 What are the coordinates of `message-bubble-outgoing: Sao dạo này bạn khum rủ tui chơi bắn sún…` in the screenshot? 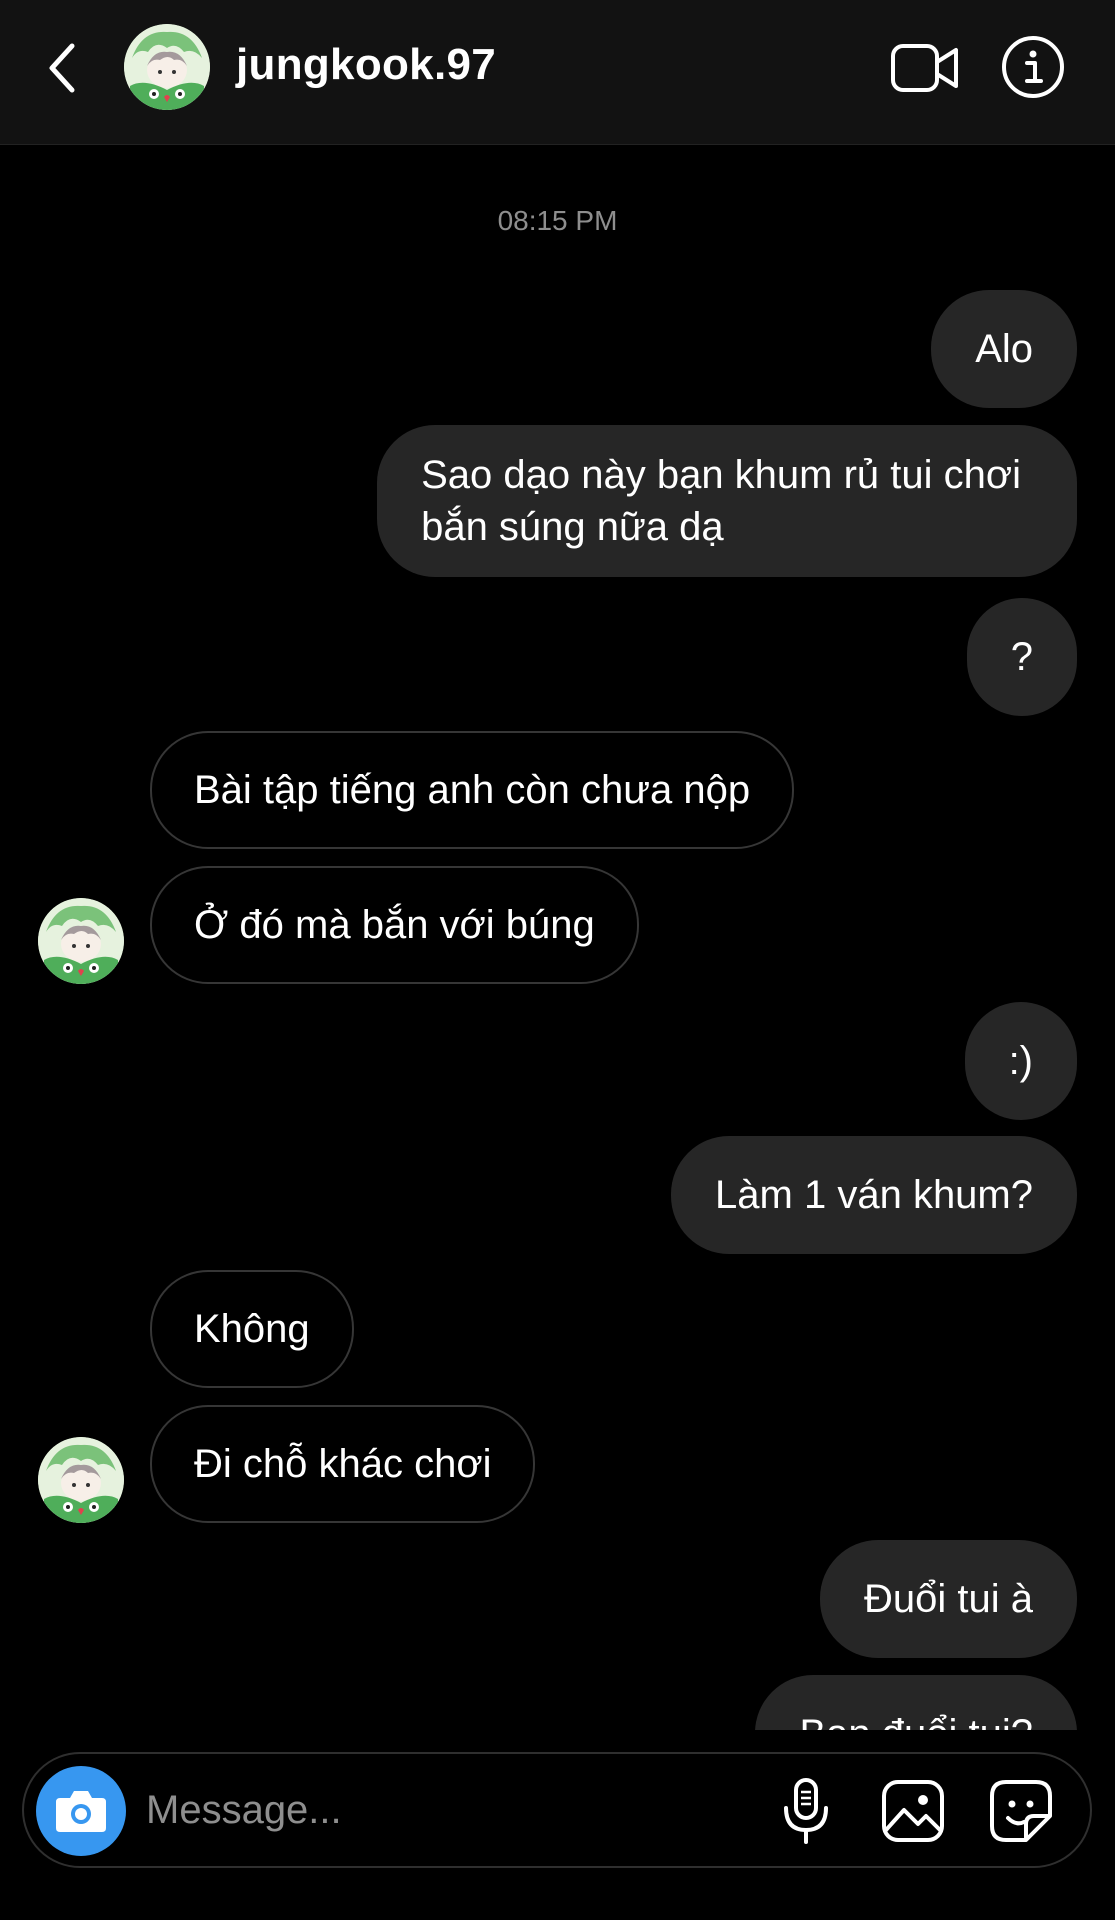 It's located at (727, 501).